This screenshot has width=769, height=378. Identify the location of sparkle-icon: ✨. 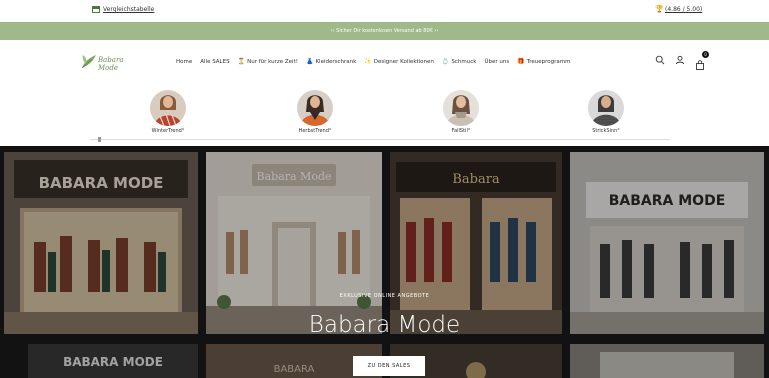
(368, 61).